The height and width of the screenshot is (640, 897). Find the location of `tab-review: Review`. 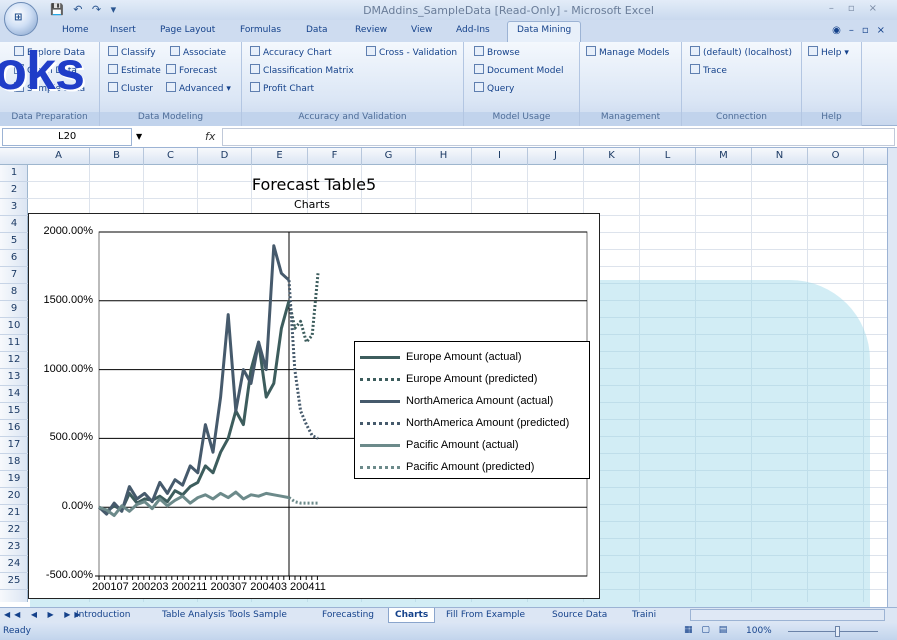

tab-review: Review is located at coordinates (371, 30).